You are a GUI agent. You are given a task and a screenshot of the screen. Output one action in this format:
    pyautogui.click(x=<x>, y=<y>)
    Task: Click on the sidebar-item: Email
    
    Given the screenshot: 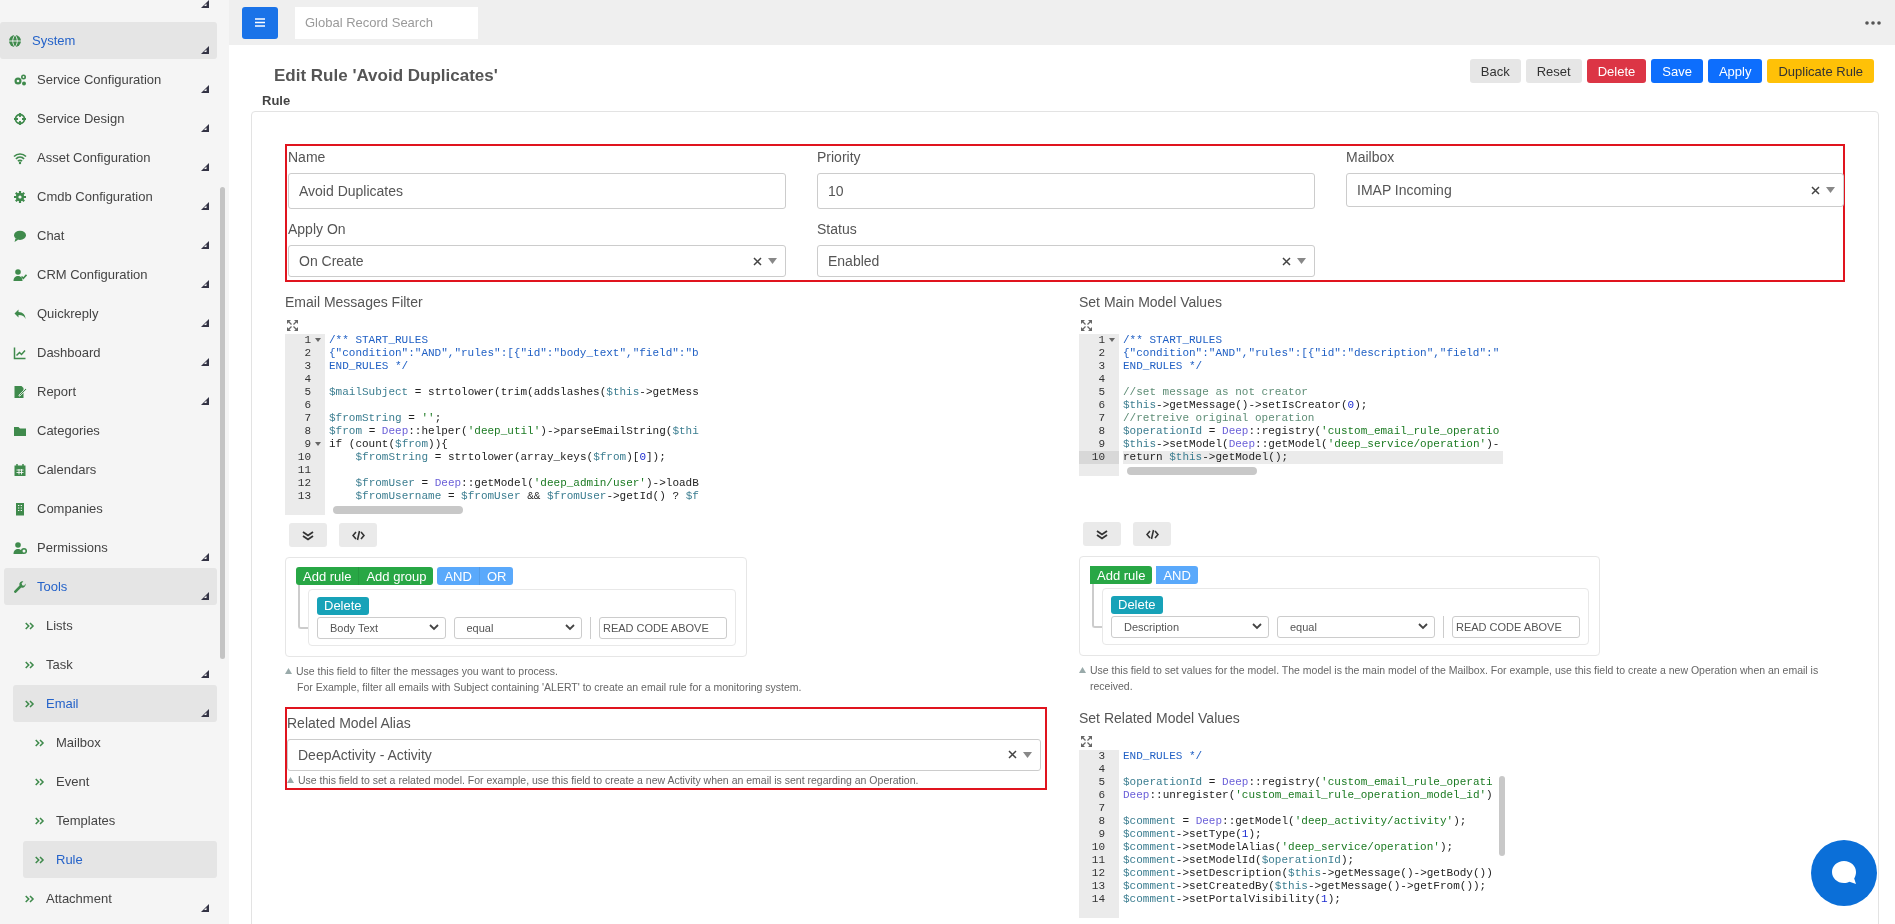 What is the action you would take?
    pyautogui.click(x=115, y=703)
    